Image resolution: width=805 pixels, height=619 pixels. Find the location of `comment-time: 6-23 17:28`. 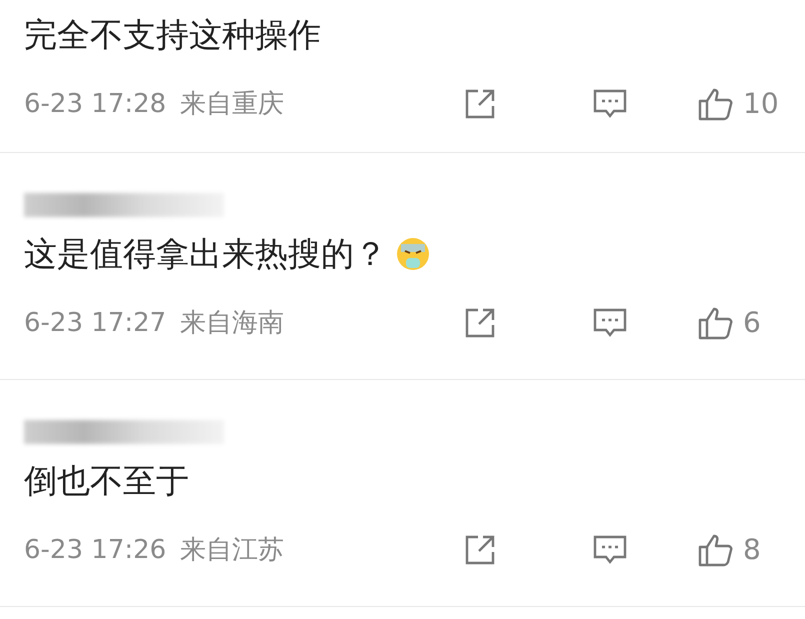

comment-time: 6-23 17:28 is located at coordinates (95, 104).